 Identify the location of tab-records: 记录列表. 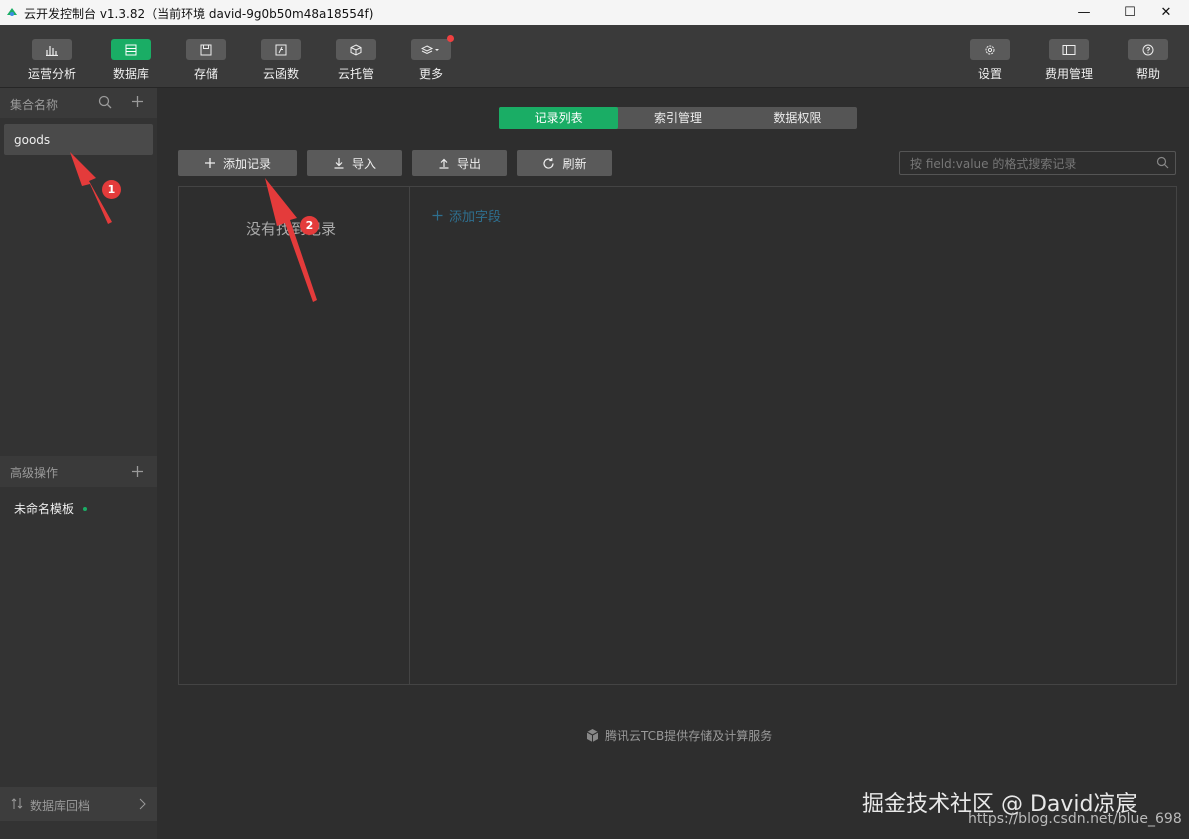
(559, 118).